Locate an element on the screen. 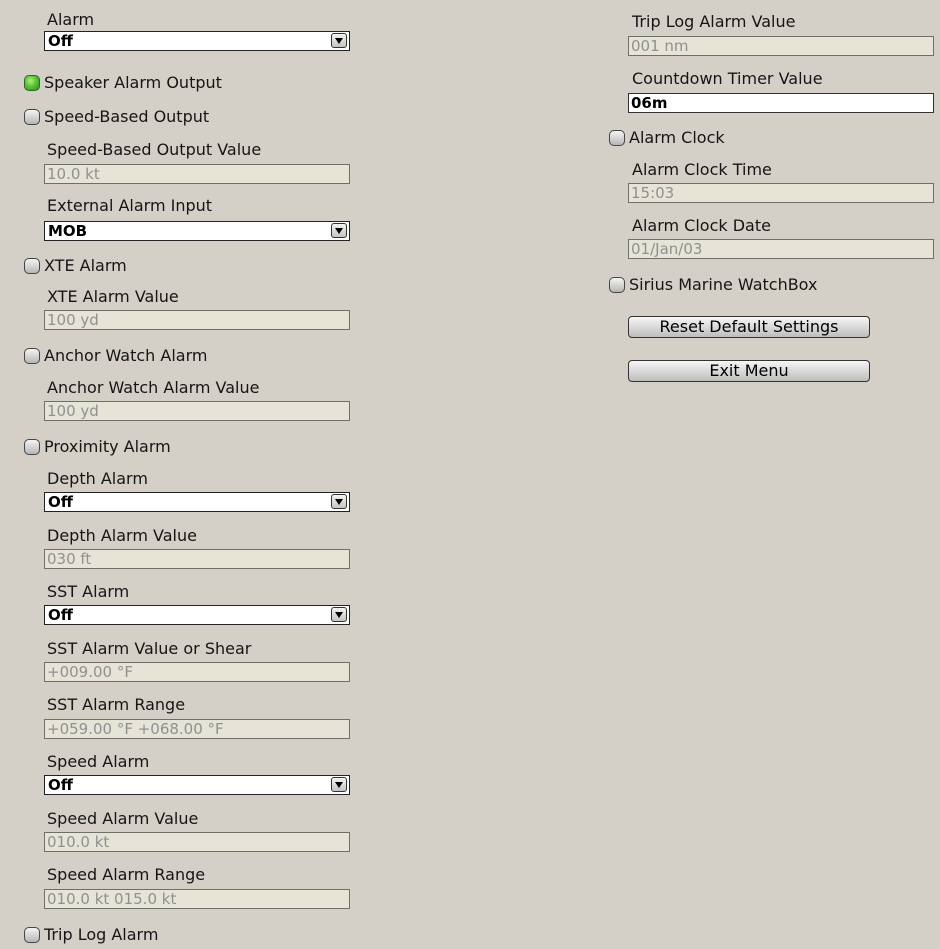  alarm-clock-time-label: Alarm Clock Time is located at coordinates (702, 169).